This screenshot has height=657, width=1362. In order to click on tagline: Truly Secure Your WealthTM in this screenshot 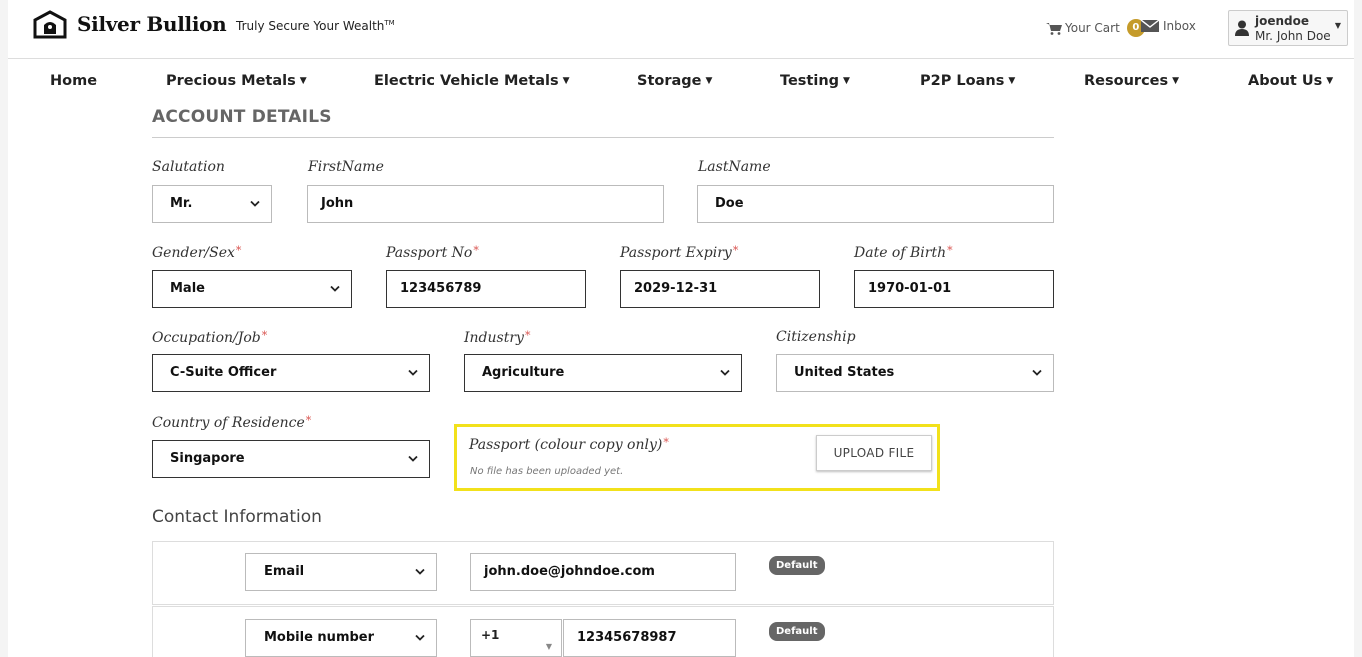, I will do `click(315, 26)`.